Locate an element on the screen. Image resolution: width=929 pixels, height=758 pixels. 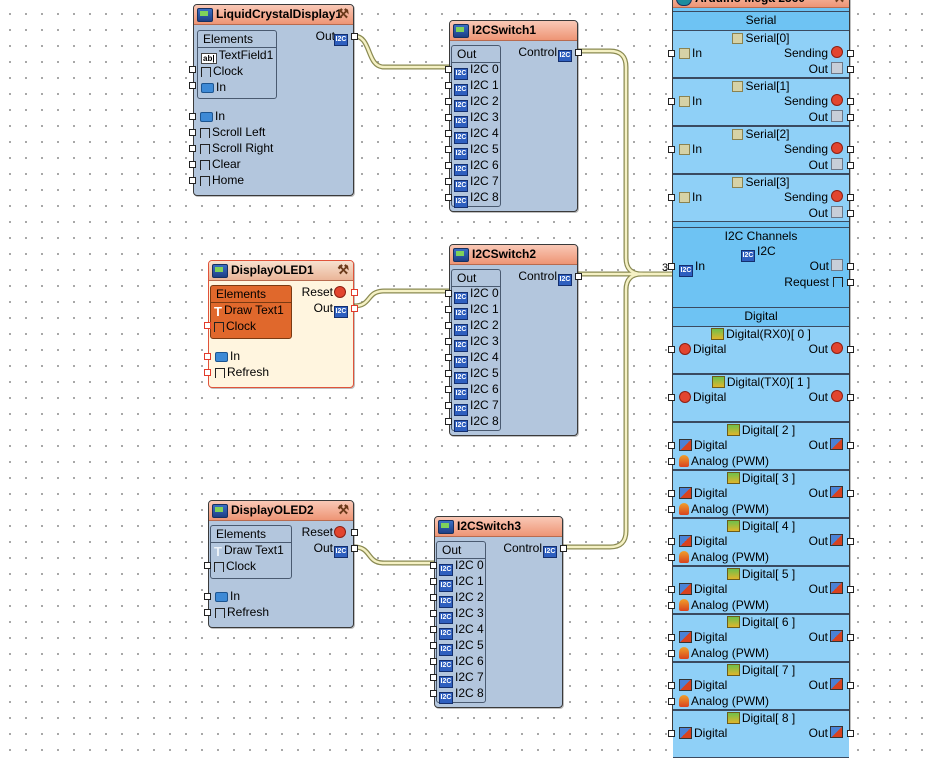
oled1-pin-in: In is located at coordinates (227, 356).